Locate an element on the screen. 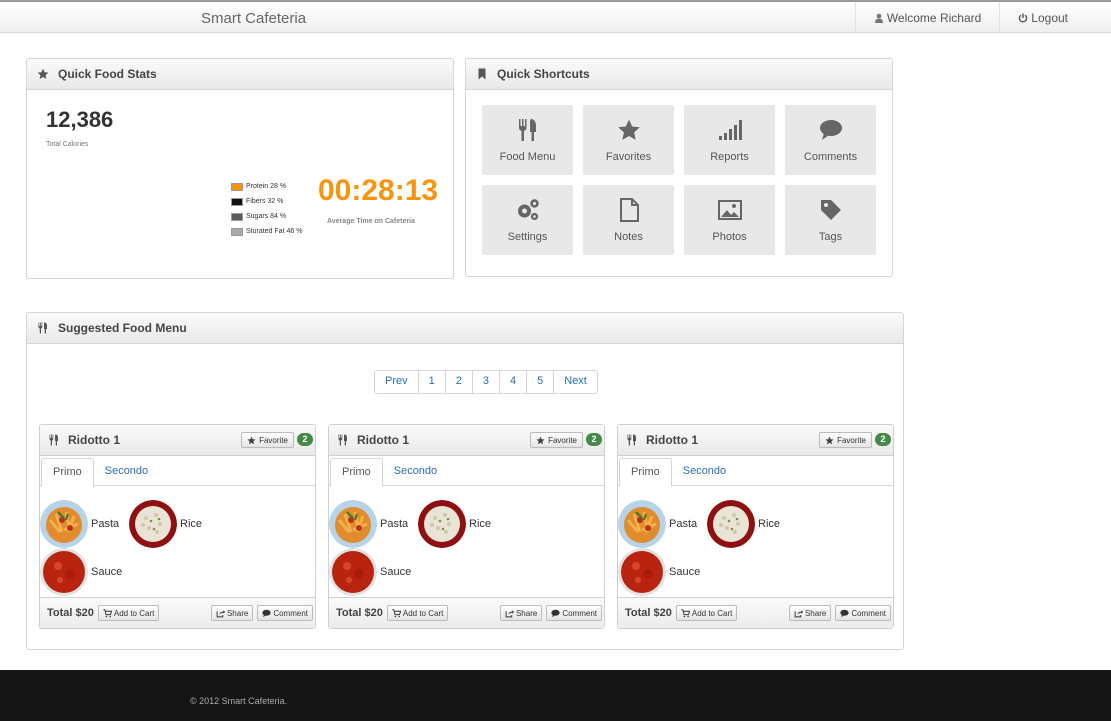 The width and height of the screenshot is (1111, 721). shortcut-comments: Comments is located at coordinates (830, 140).